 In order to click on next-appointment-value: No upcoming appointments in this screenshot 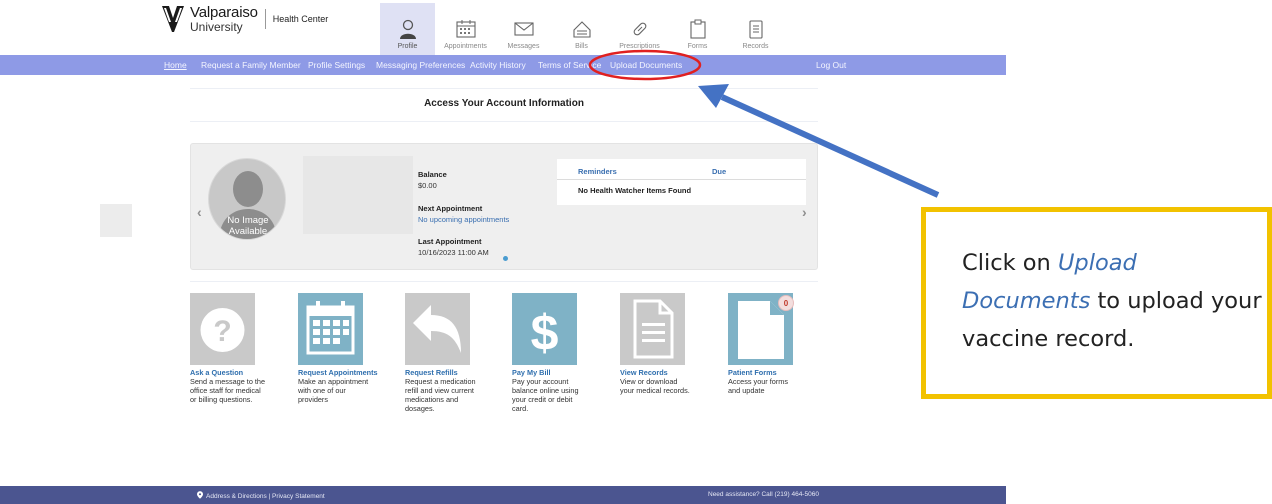, I will do `click(463, 219)`.